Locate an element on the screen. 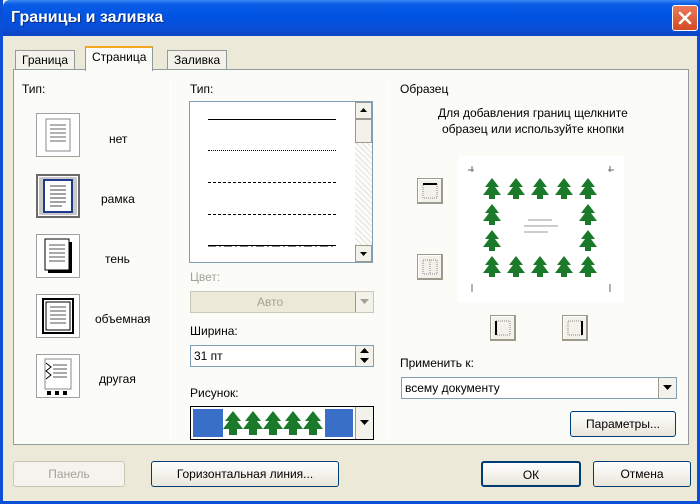  color-label: Цвет: is located at coordinates (205, 277).